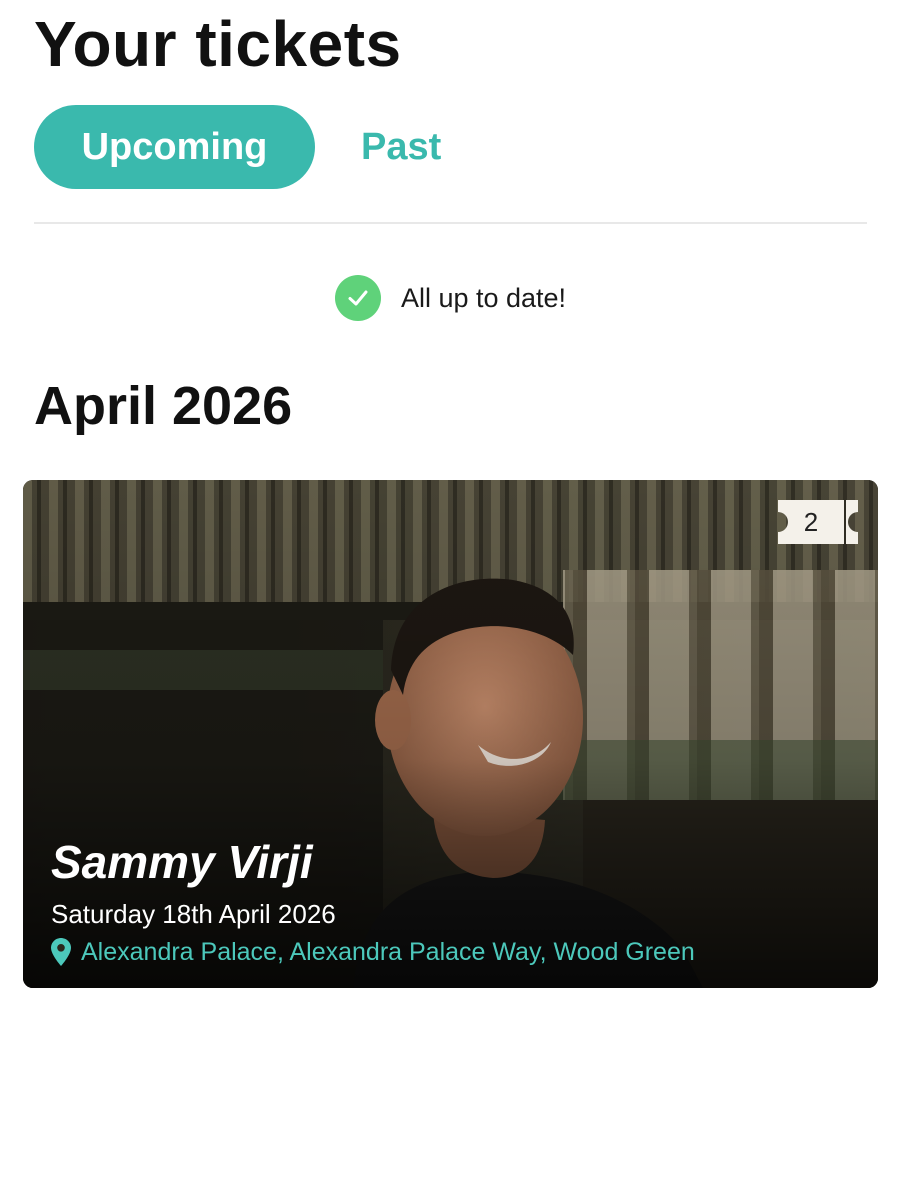 The width and height of the screenshot is (901, 1200). I want to click on sync-status-text: All up to date!, so click(483, 297).